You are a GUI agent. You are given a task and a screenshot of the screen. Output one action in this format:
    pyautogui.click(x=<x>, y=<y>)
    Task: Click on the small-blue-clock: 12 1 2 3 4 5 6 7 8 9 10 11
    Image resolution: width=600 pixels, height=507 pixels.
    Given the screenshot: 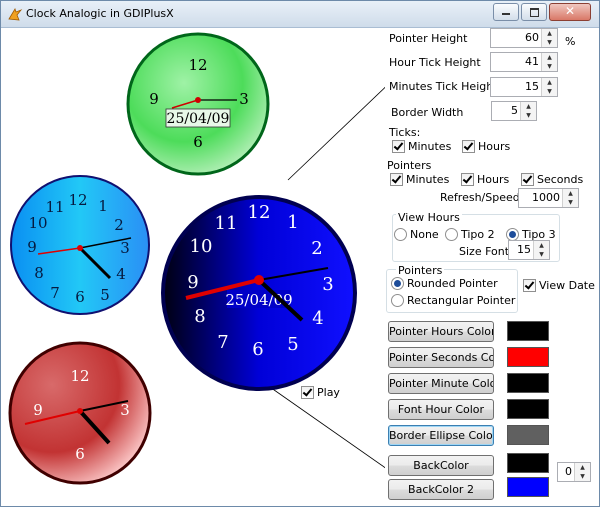 What is the action you would take?
    pyautogui.click(x=80, y=245)
    